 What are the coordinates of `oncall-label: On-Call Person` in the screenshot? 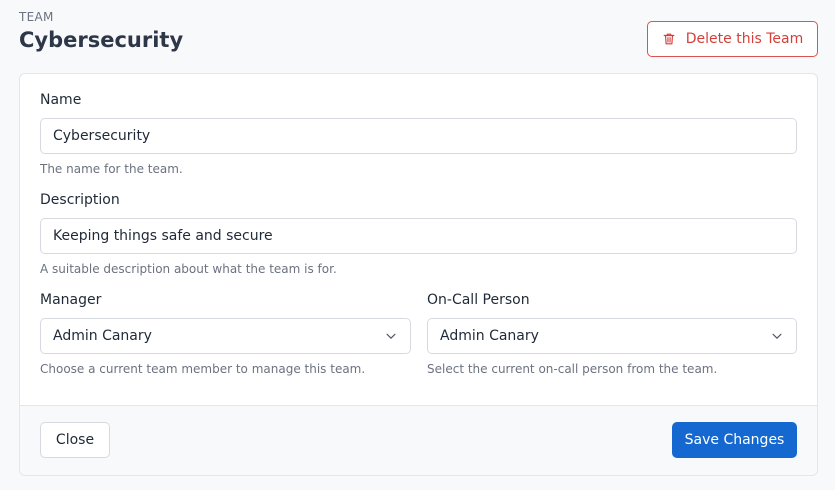 It's located at (478, 300).